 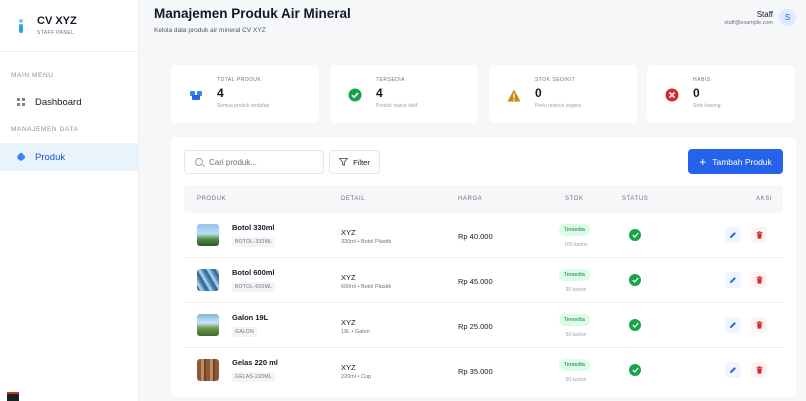 I want to click on stat-label: TOTAL PRODUK, so click(x=239, y=80).